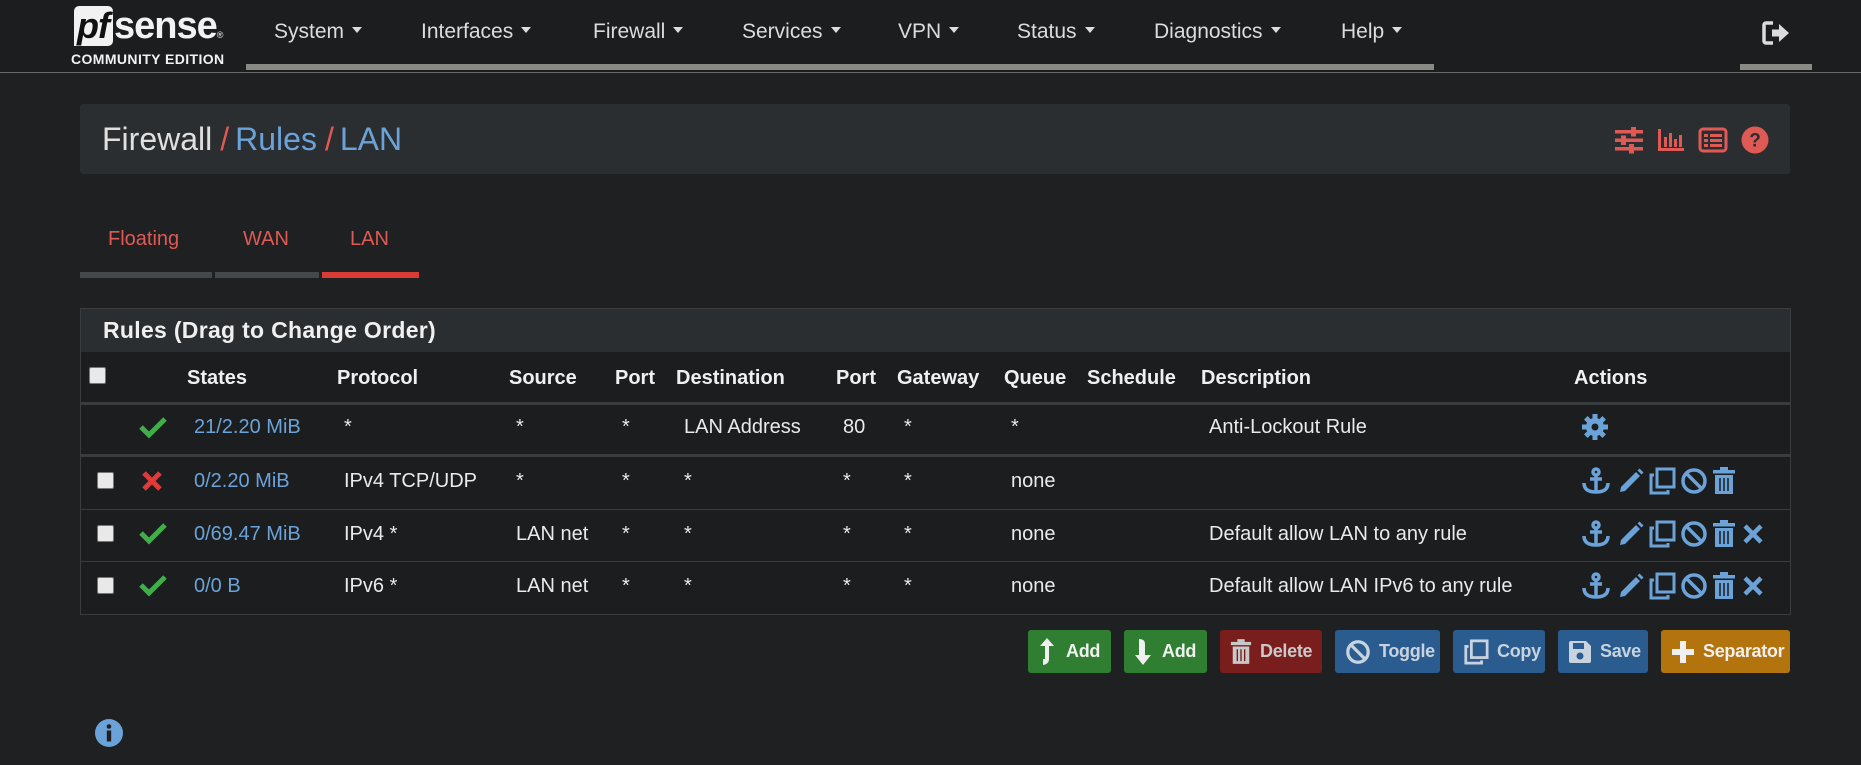 The width and height of the screenshot is (1861, 765). Describe the element at coordinates (730, 378) in the screenshot. I see `col-destination: Destination` at that location.